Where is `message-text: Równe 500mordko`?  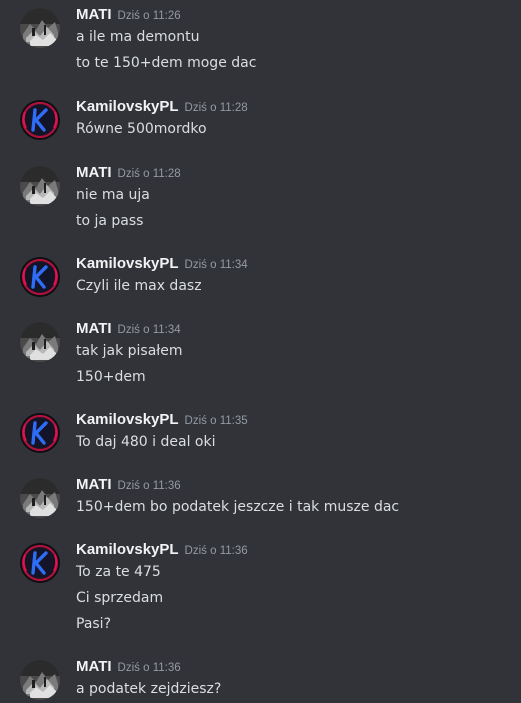 message-text: Równe 500mordko is located at coordinates (141, 129).